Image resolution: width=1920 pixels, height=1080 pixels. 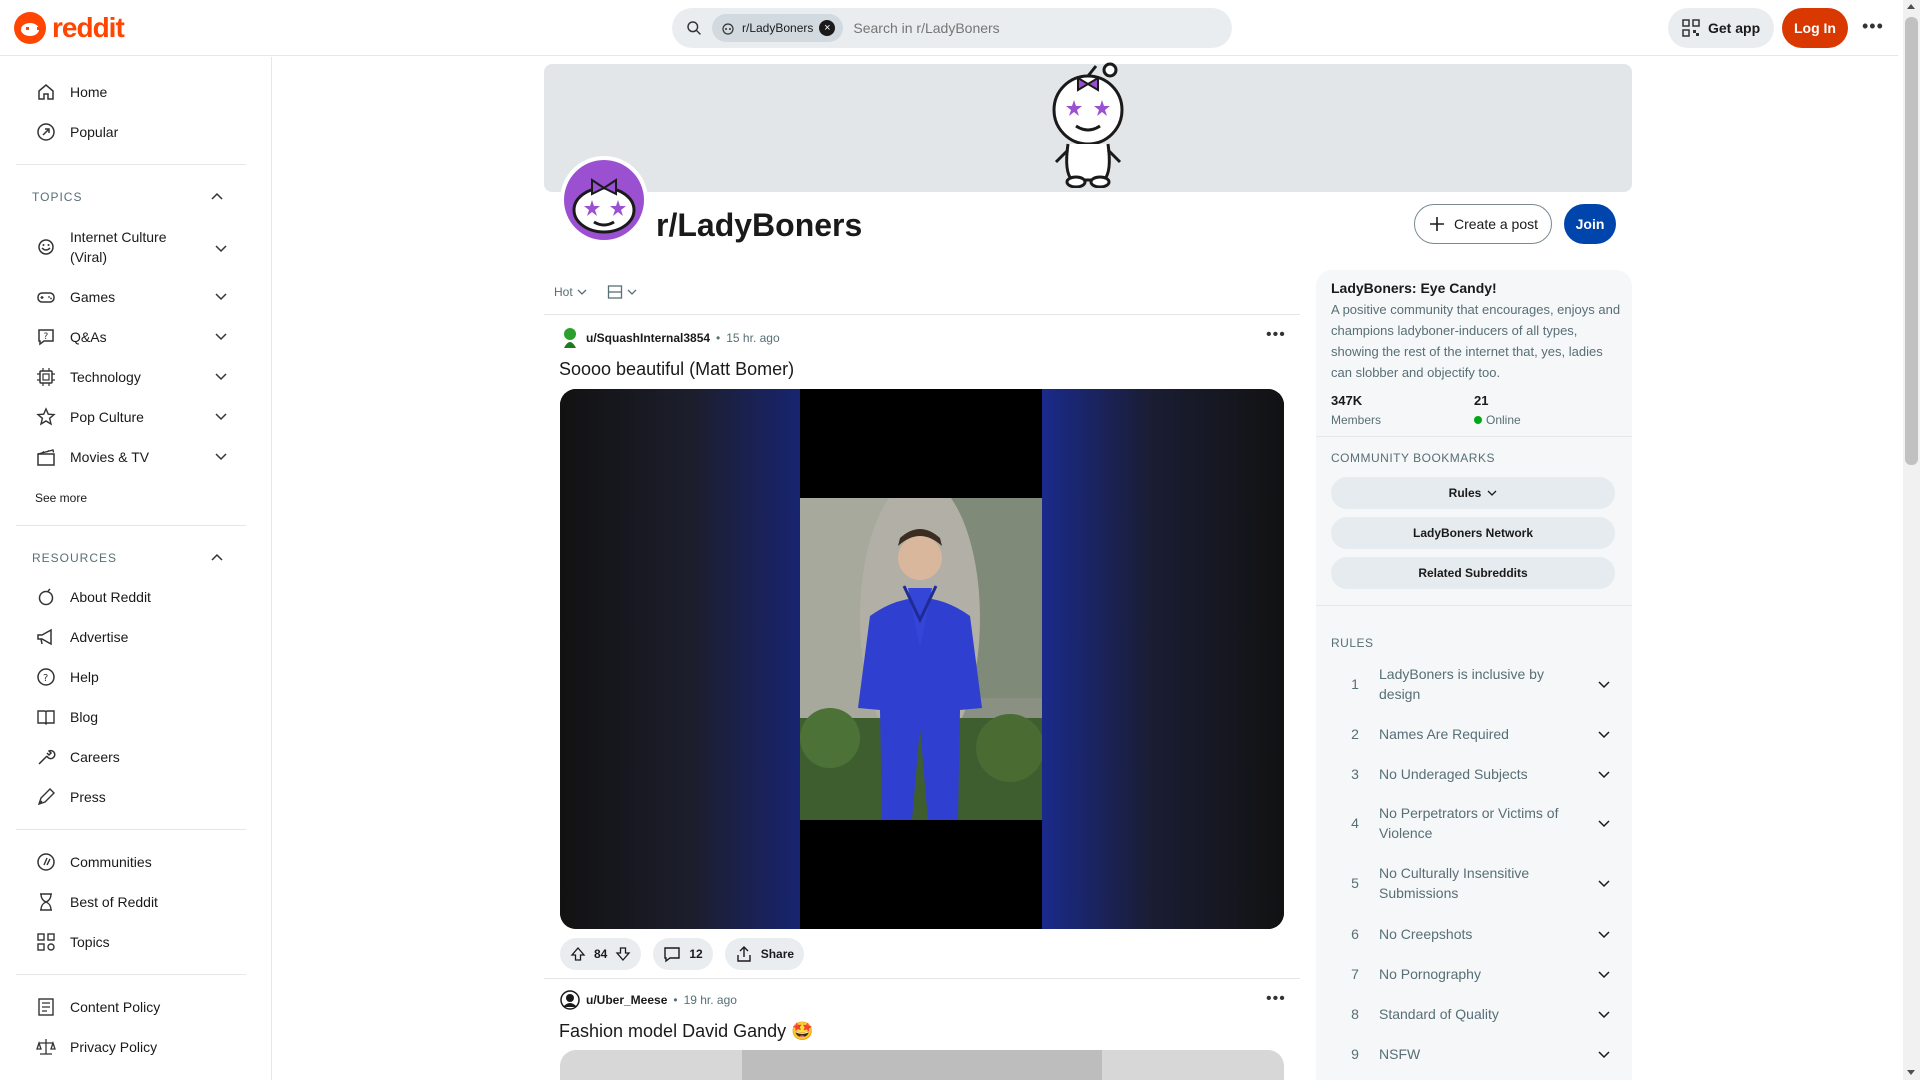 I want to click on search-bar: r/LadyBoners ×, so click(x=952, y=28).